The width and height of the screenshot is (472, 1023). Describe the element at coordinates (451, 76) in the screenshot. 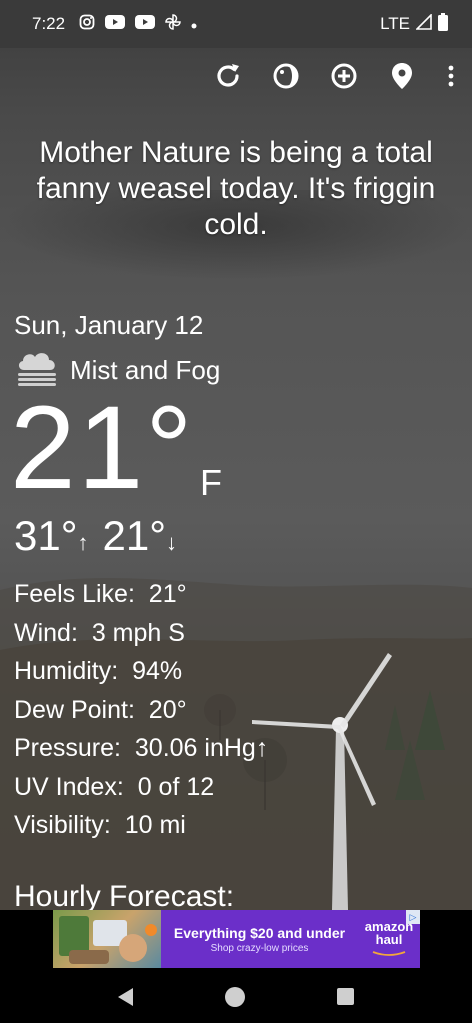

I see `more-vert-icon` at that location.